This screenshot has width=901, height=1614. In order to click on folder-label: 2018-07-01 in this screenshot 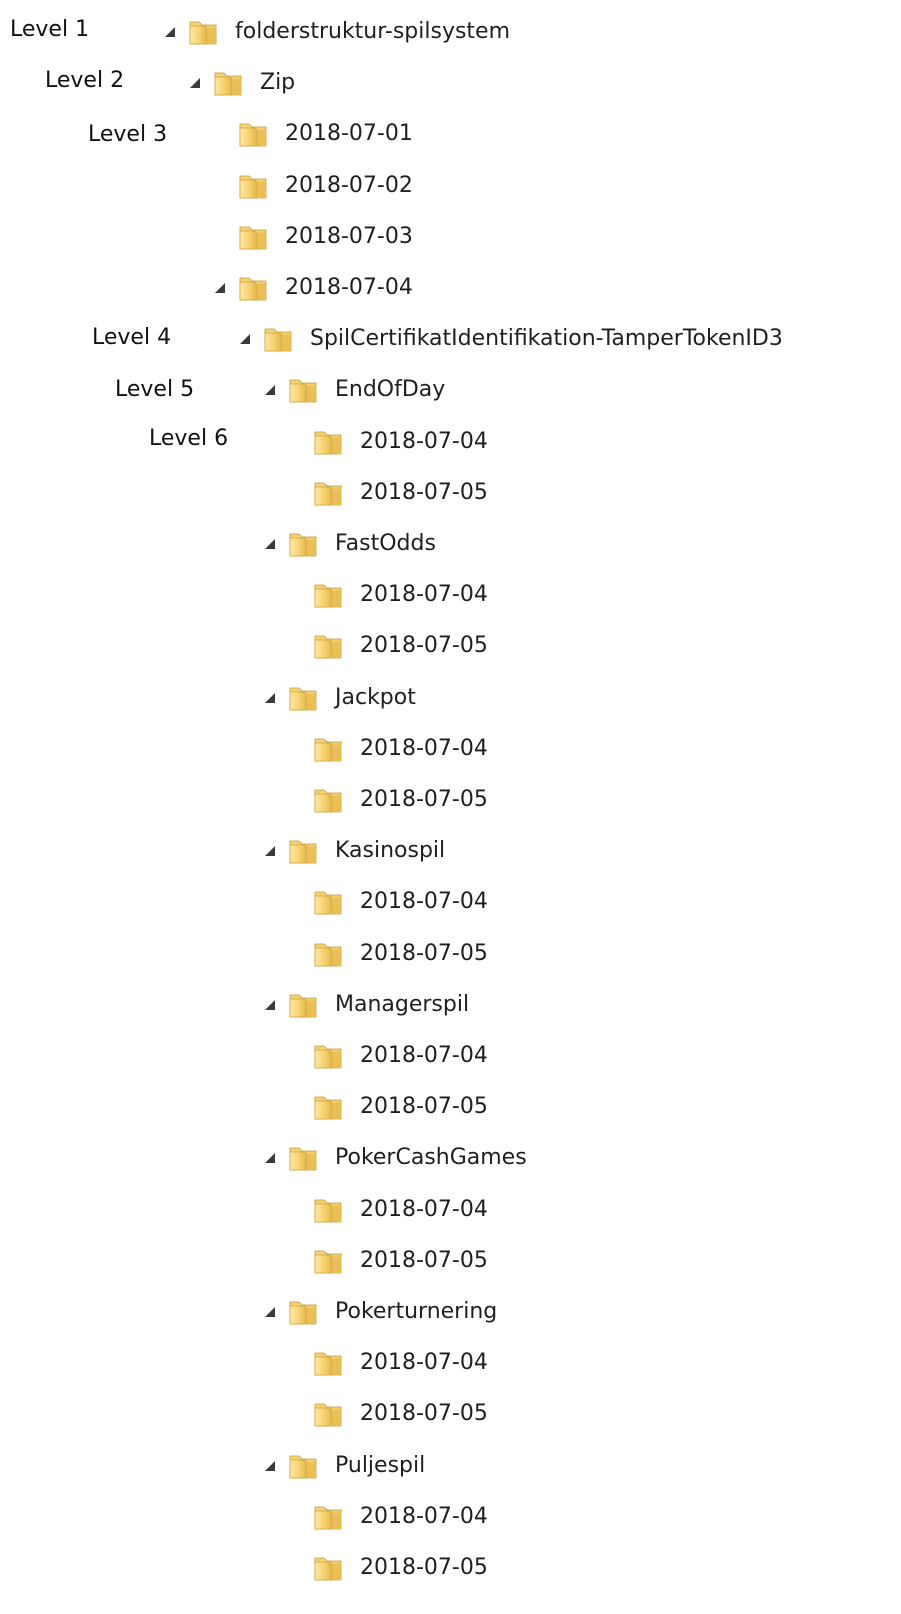, I will do `click(349, 133)`.